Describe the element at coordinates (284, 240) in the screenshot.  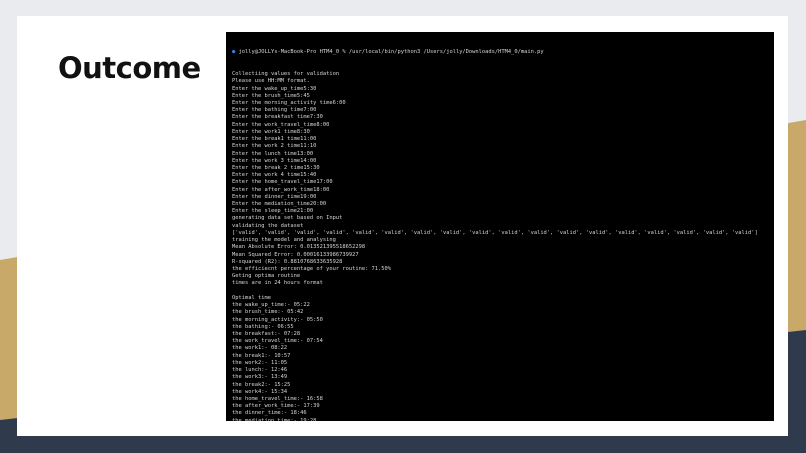
I see `terminal-line: training the model and analysing` at that location.